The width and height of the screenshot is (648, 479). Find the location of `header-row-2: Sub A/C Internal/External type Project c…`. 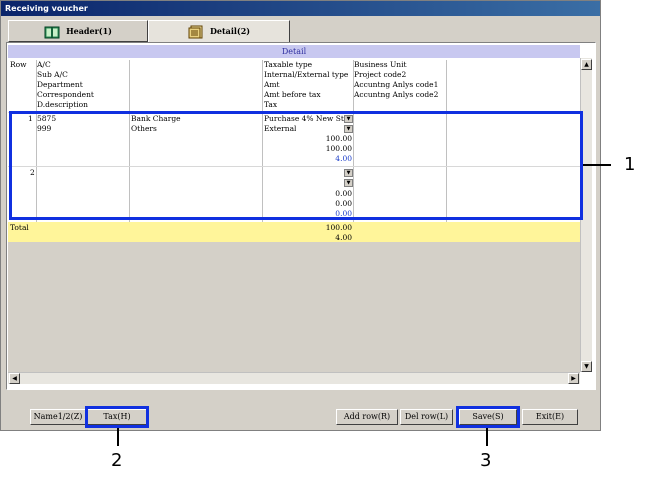

header-row-2: Sub A/C Internal/External type Project c… is located at coordinates (294, 75).